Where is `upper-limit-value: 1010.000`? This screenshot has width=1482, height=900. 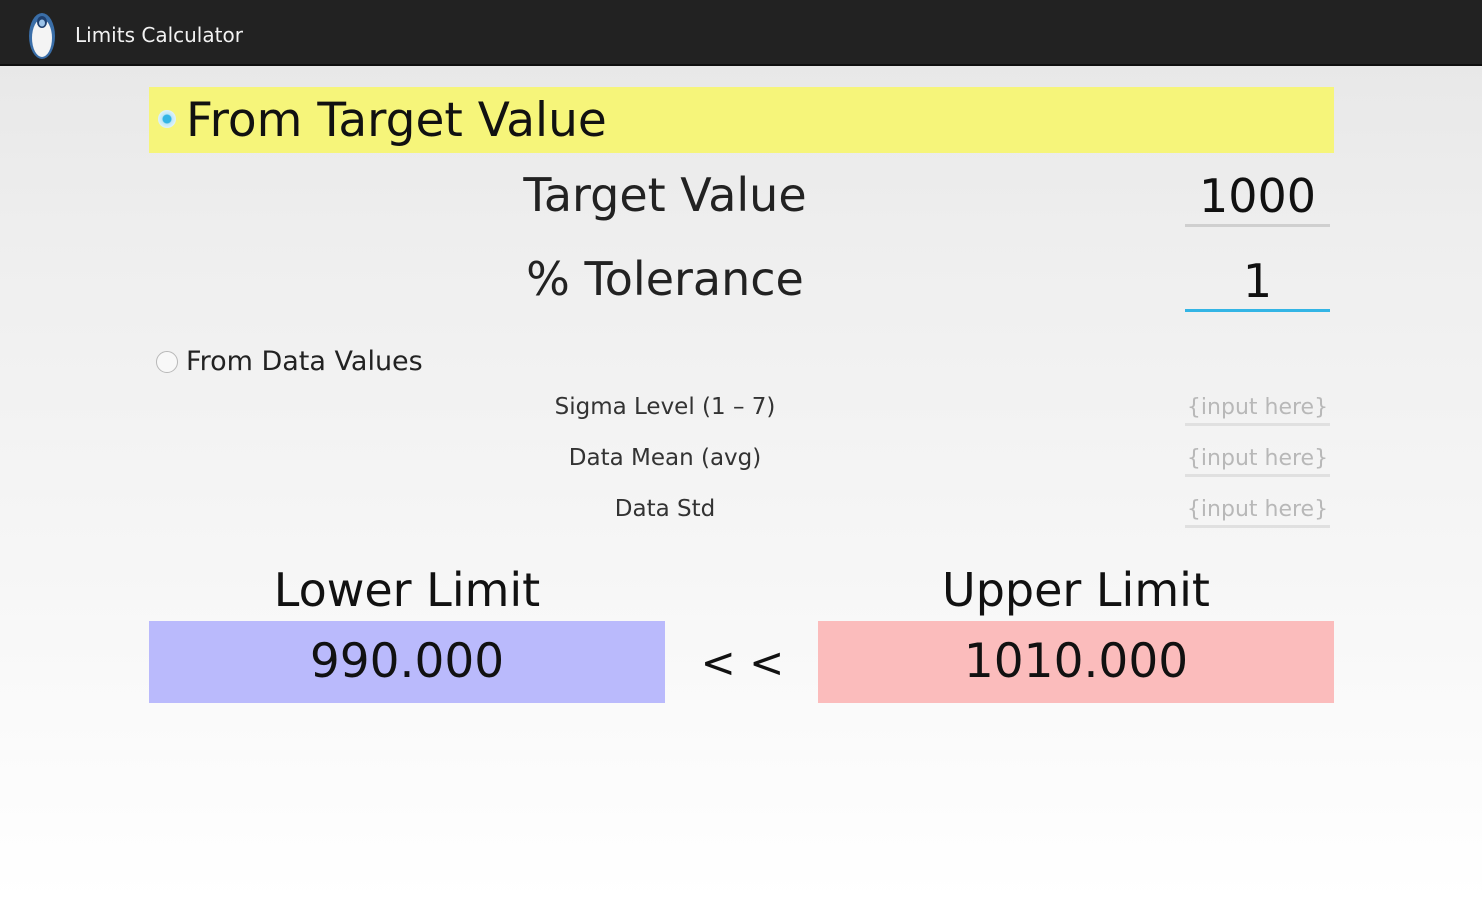
upper-limit-value: 1010.000 is located at coordinates (1076, 662).